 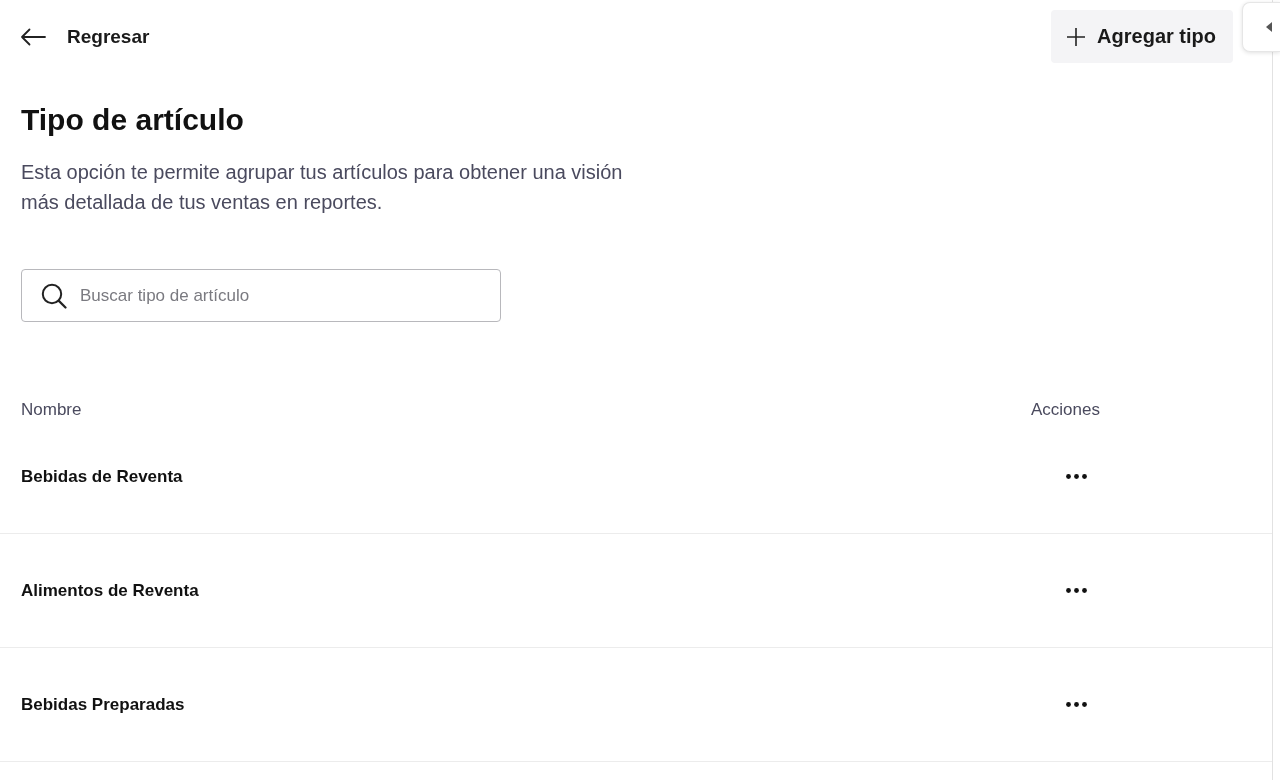 I want to click on search-icon, so click(x=54, y=296).